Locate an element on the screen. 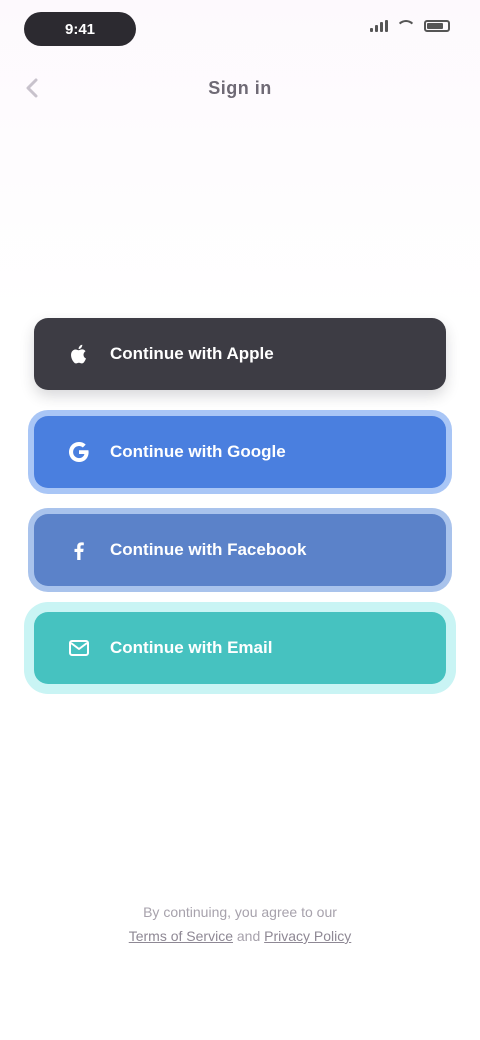 The width and height of the screenshot is (480, 1040). sign-in-button-label: Continue with Apple is located at coordinates (192, 353).